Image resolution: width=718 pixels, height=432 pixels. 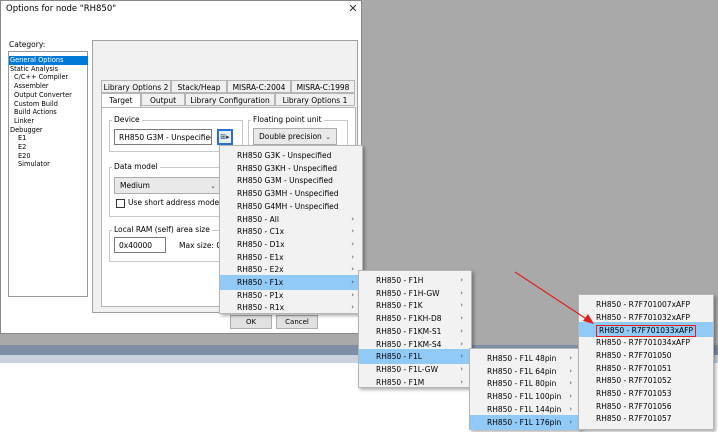 What do you see at coordinates (400, 280) in the screenshot?
I see `menu-item-label: RH850 - F1H` at bounding box center [400, 280].